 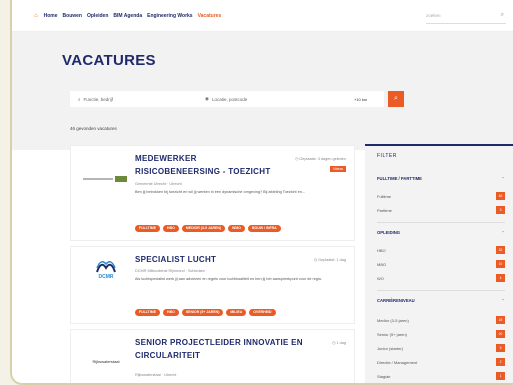 What do you see at coordinates (369, 99) in the screenshot?
I see `radius-select: +10 km` at bounding box center [369, 99].